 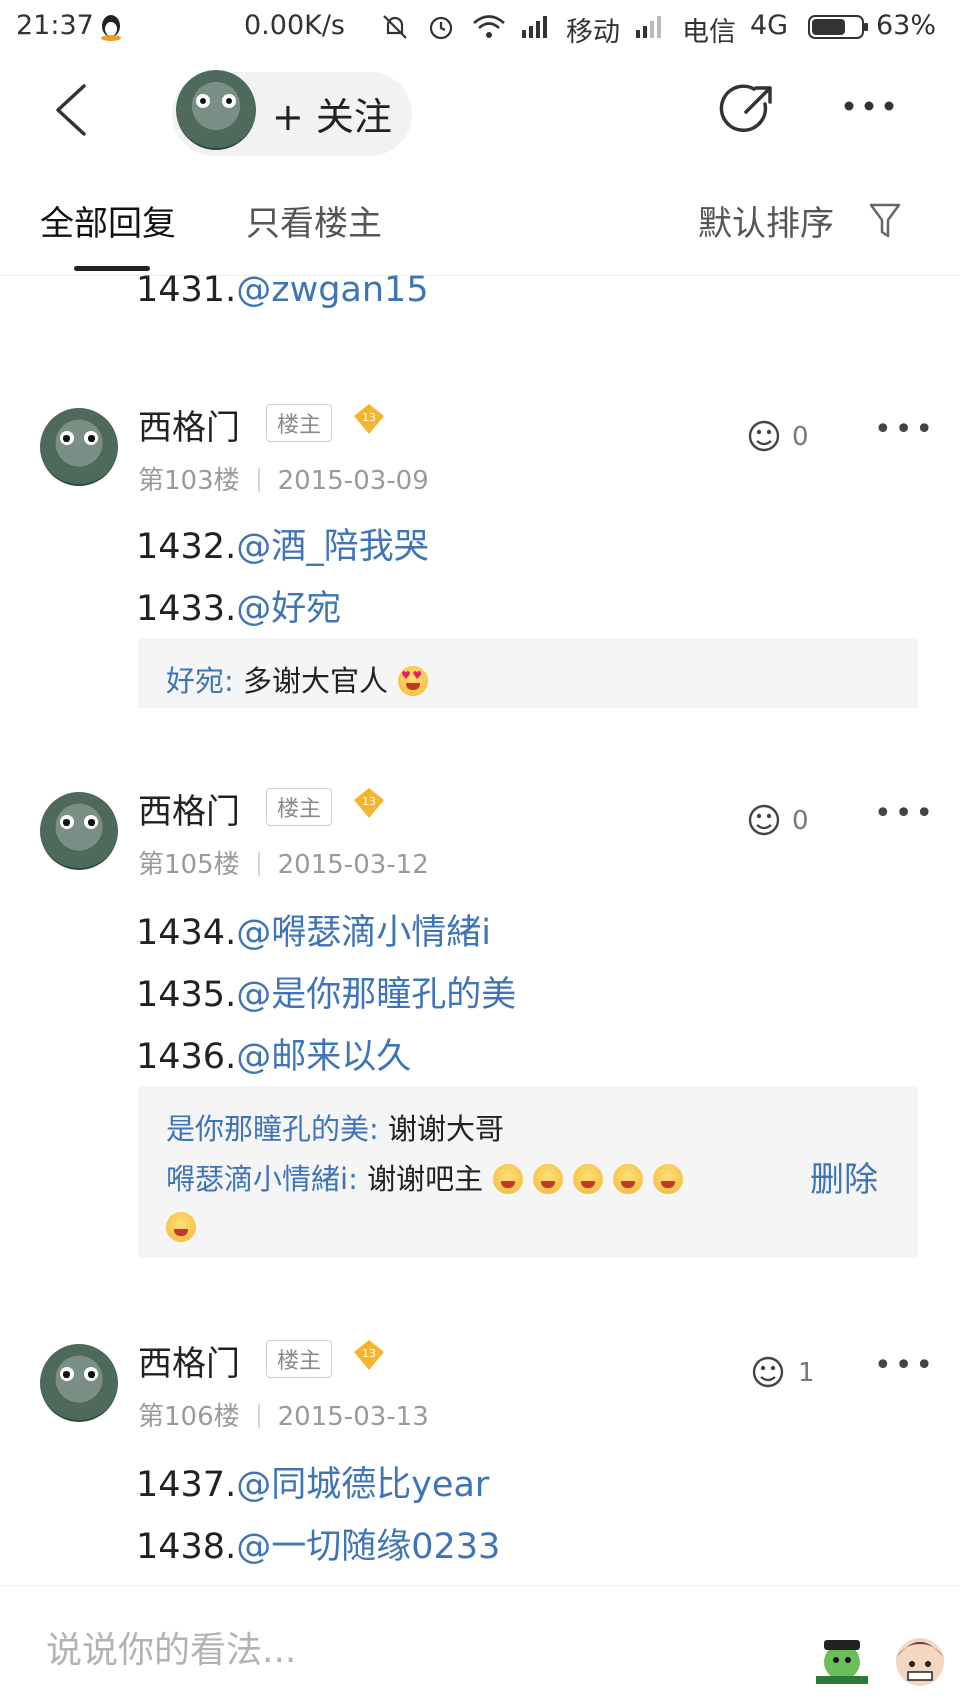 I want to click on tab-owner-only: 只看楼主, so click(x=314, y=220).